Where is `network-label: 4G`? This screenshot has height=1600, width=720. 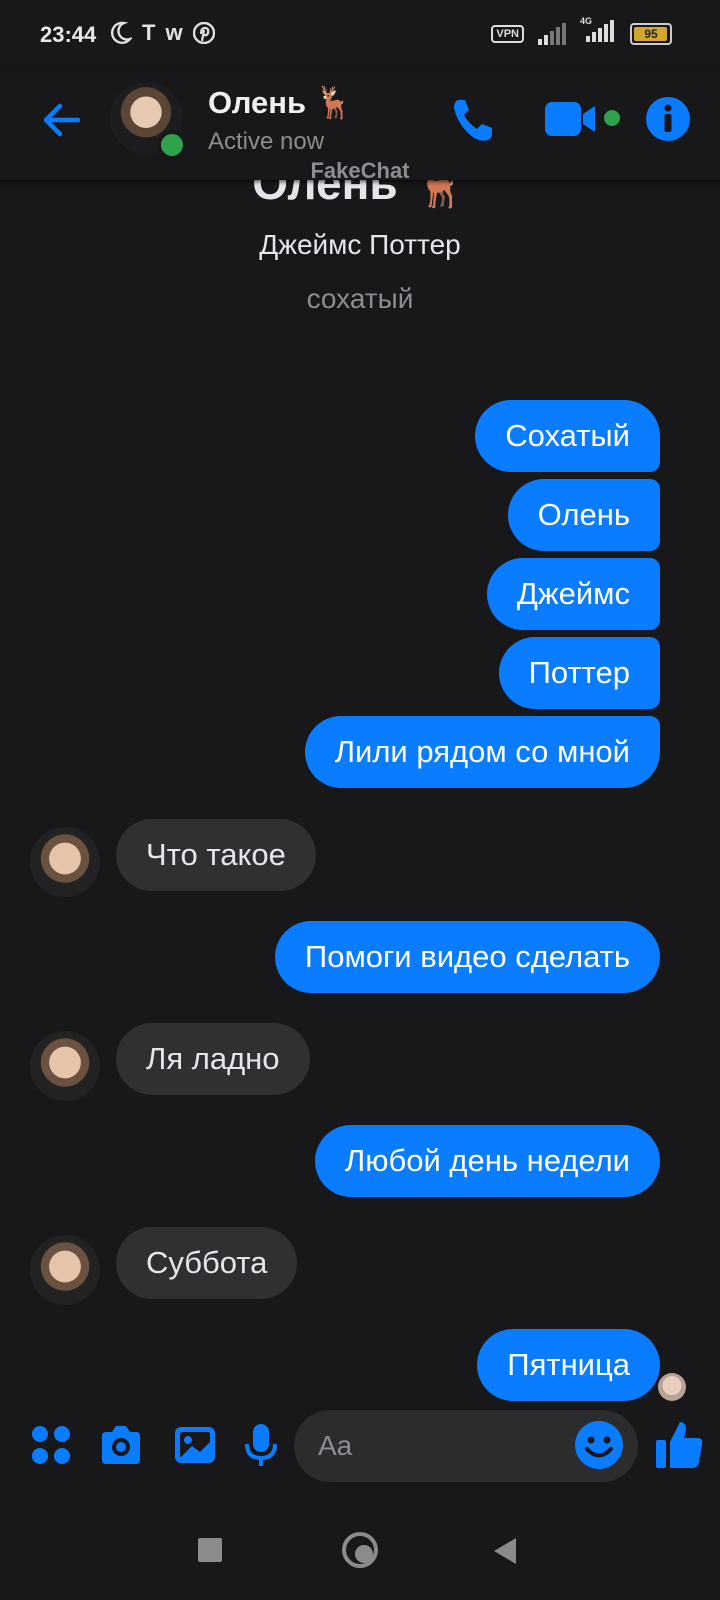 network-label: 4G is located at coordinates (586, 21).